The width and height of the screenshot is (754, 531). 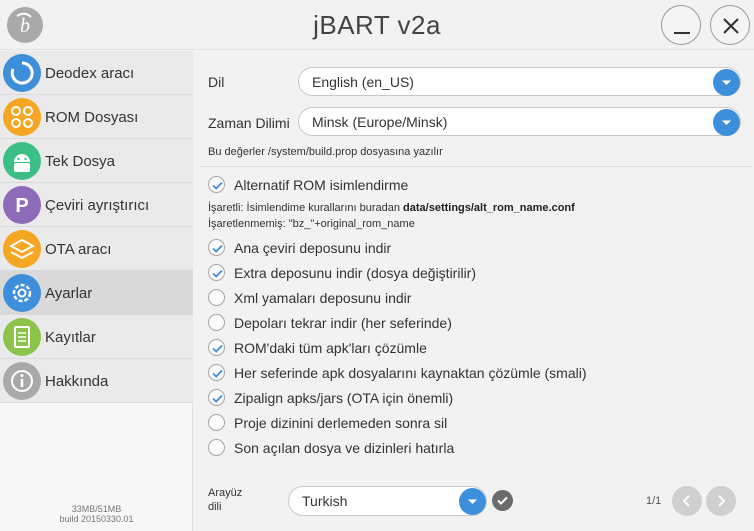 What do you see at coordinates (311, 224) in the screenshot?
I see `alt-rom-unchecked-note: İşaretlenmemiş: "bz_"+original_rom_name` at bounding box center [311, 224].